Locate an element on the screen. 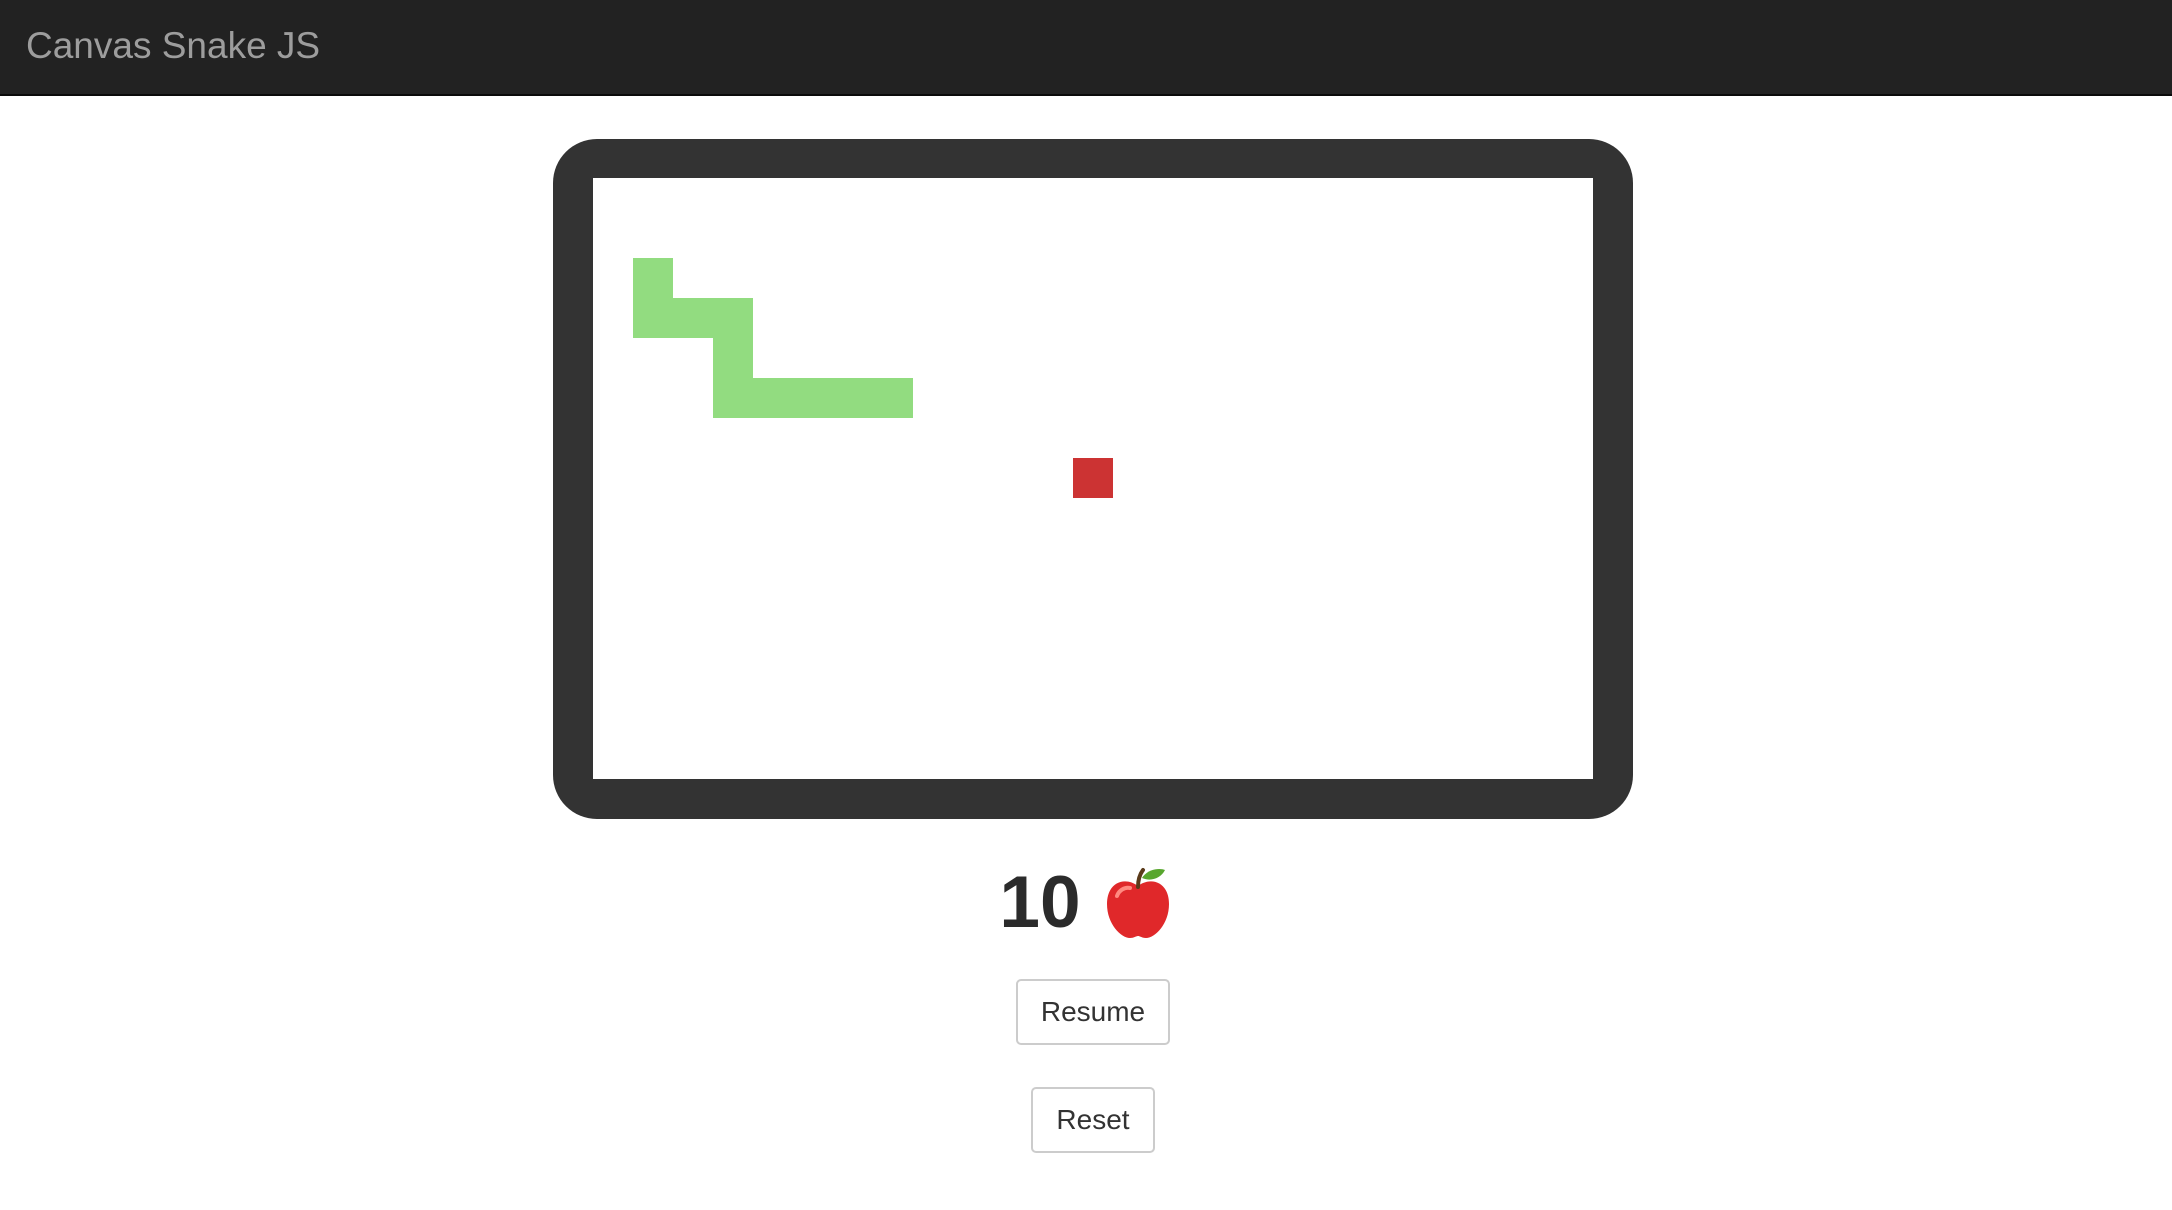 This screenshot has height=1210, width=2172. score-display: 10 is located at coordinates (1086, 903).